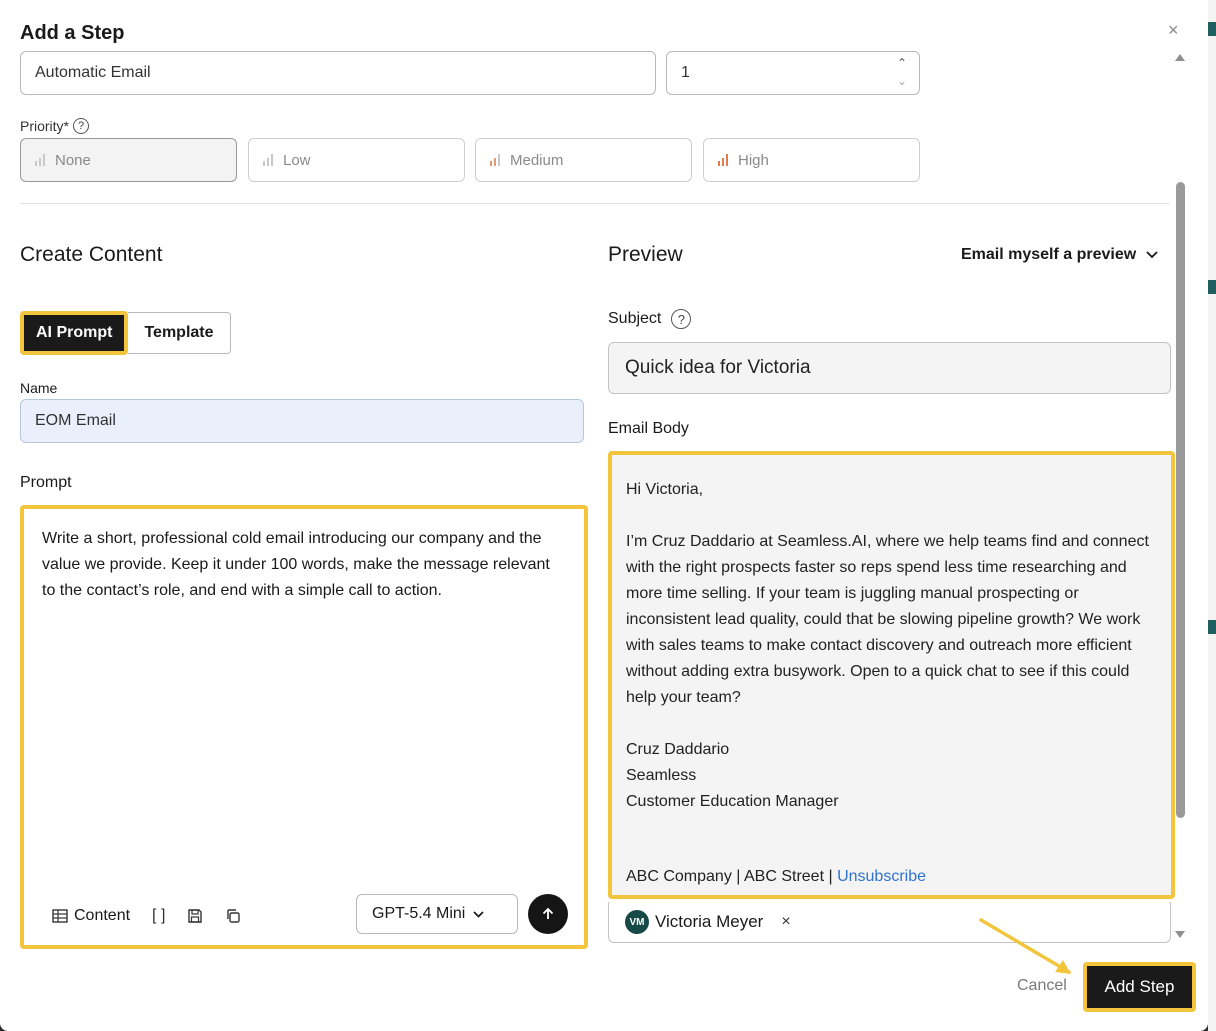 This screenshot has width=1216, height=1031. Describe the element at coordinates (661, 775) in the screenshot. I see `signature-company: Seamless` at that location.